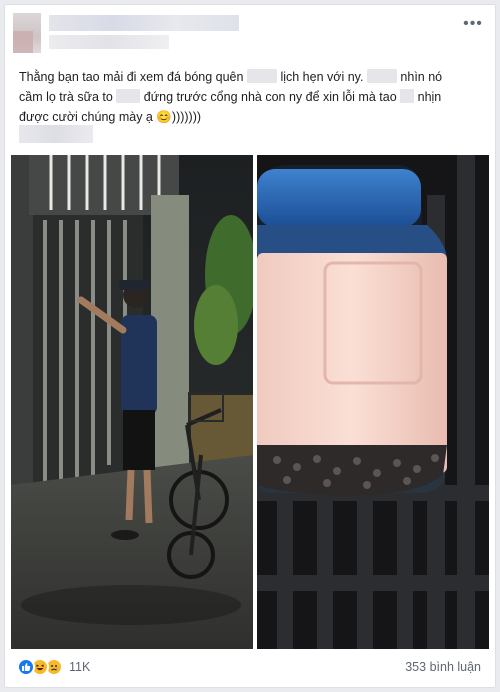 This screenshot has width=500, height=692. I want to click on more-horizontal-icon: •••, so click(473, 23).